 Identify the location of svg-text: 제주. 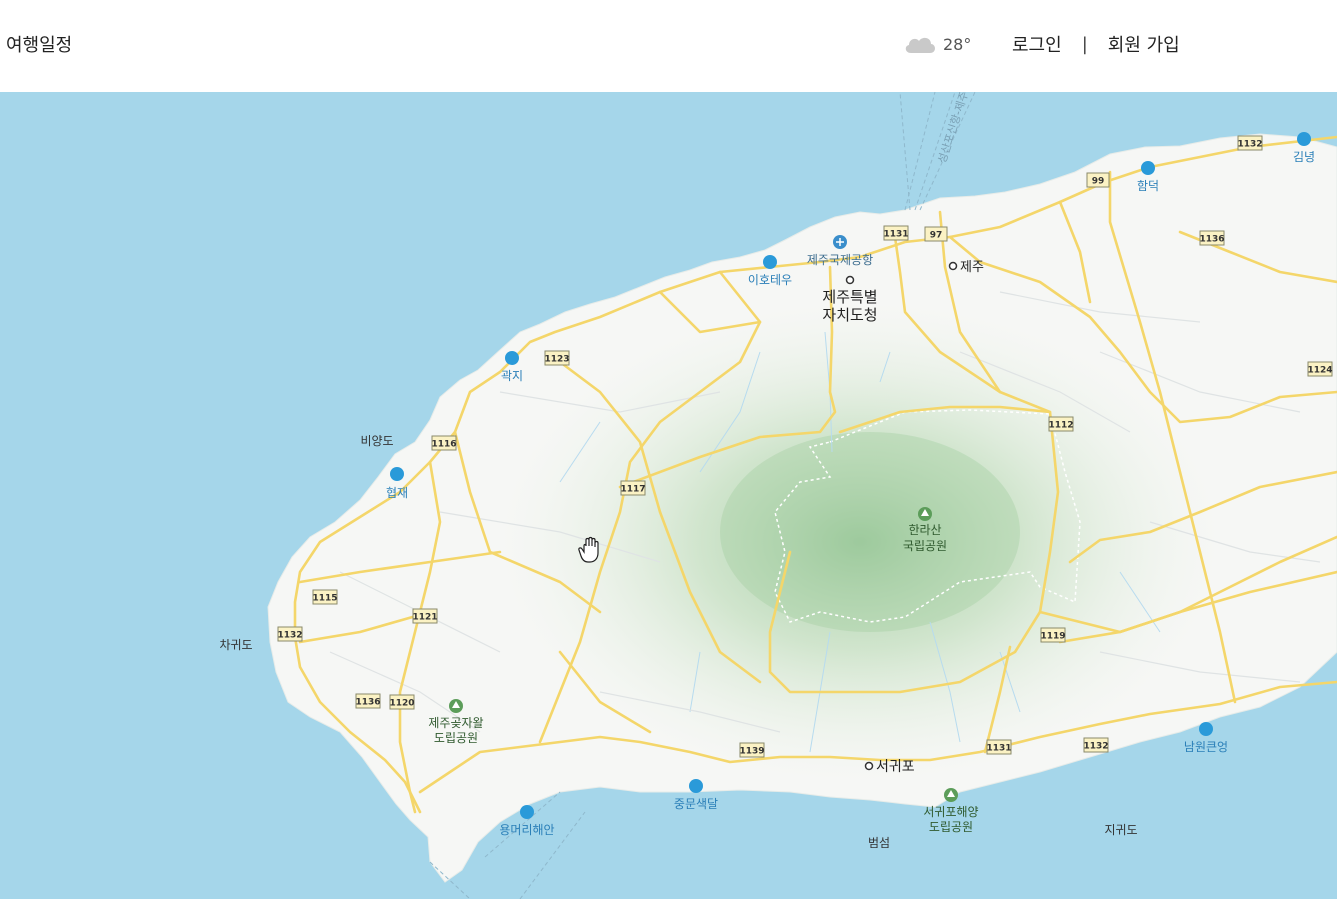
(972, 267).